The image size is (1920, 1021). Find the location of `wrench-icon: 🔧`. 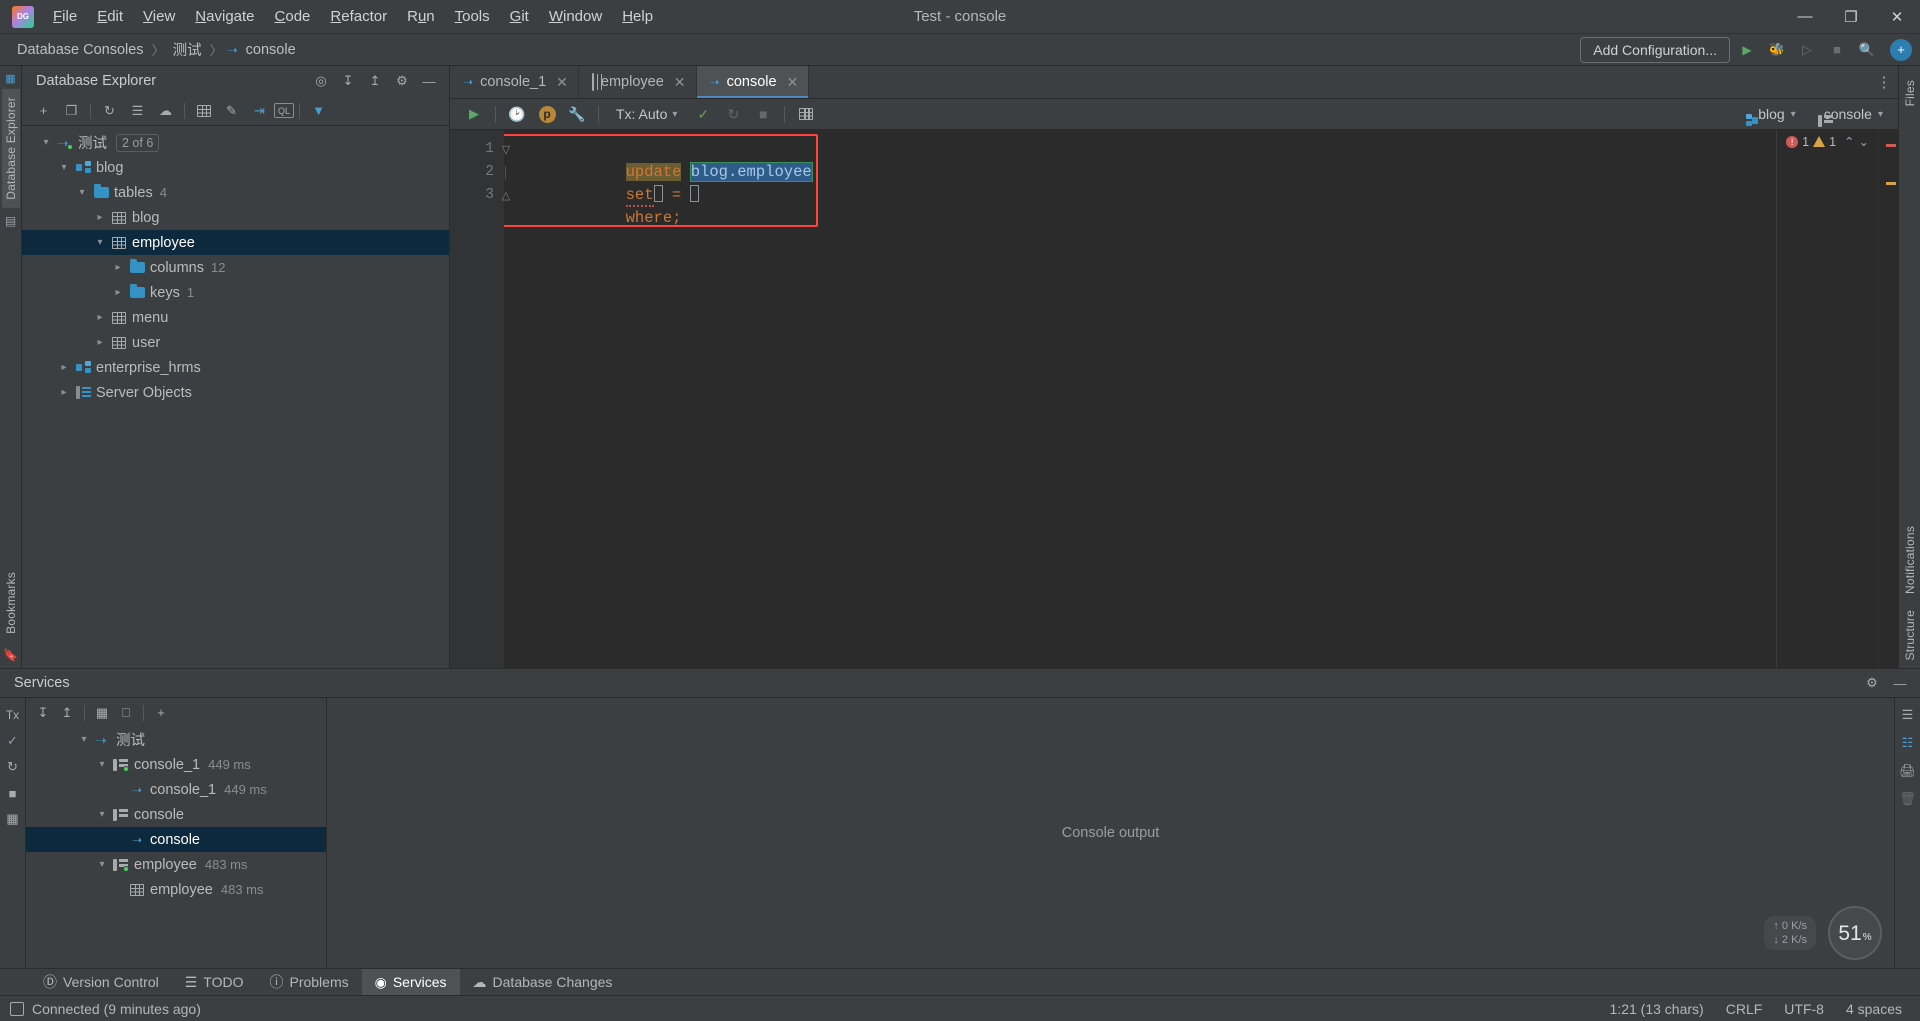

wrench-icon: 🔧 is located at coordinates (577, 114).